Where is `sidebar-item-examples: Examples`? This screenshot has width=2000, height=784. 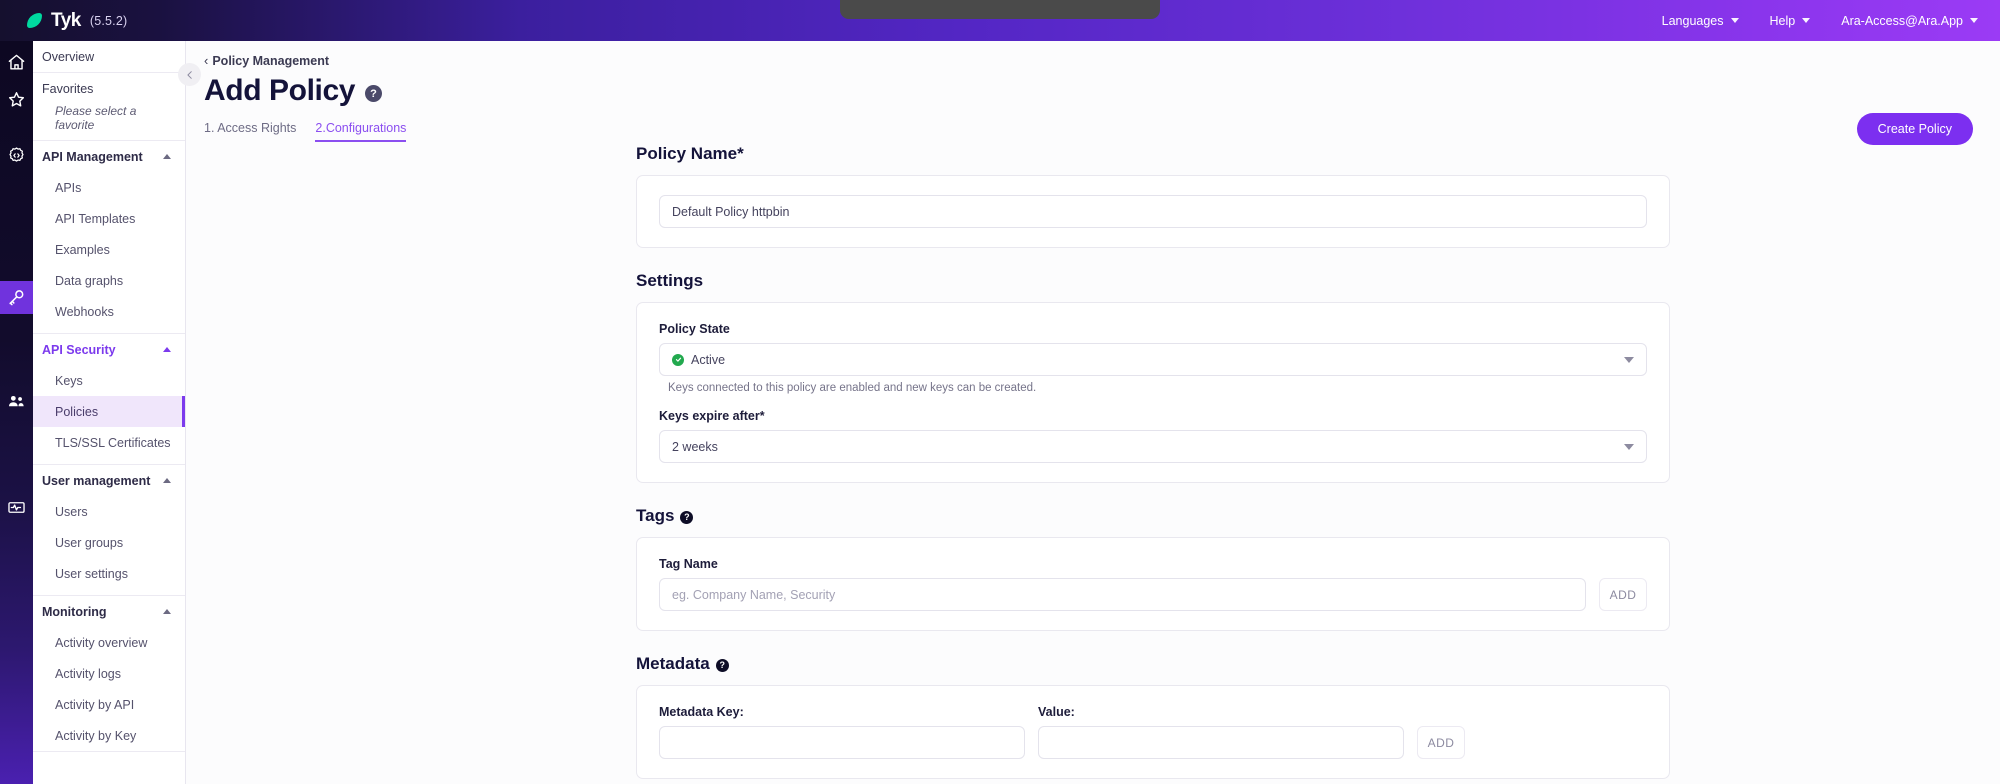 sidebar-item-examples: Examples is located at coordinates (109, 249).